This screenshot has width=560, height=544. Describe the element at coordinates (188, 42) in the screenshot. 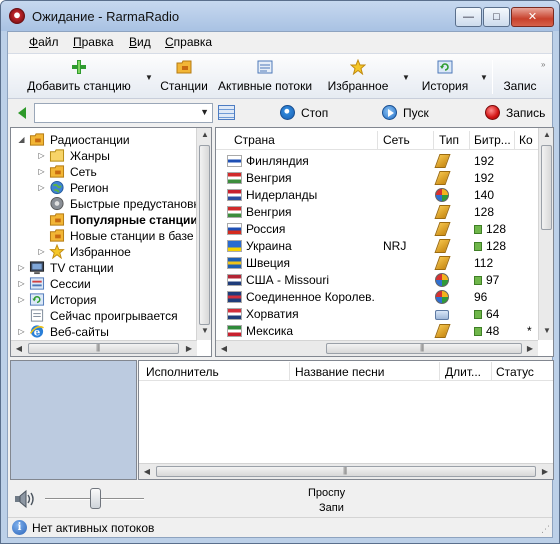

I see `menu-help: Справка` at that location.